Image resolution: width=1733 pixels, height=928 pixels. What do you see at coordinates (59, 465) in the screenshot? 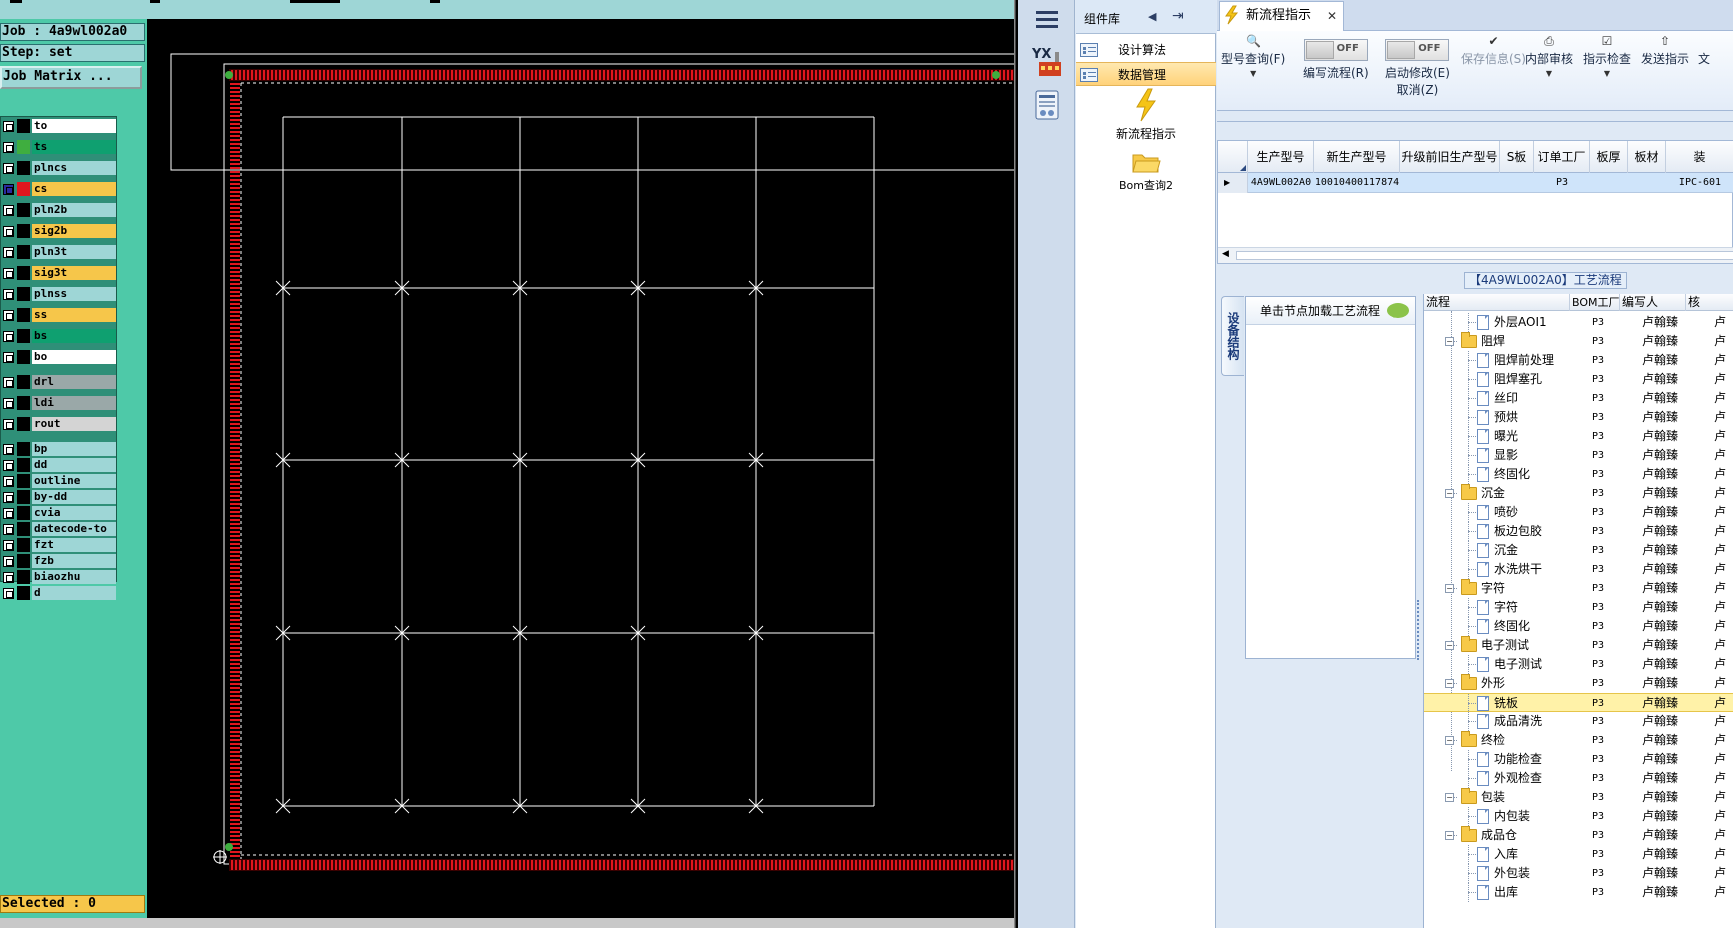
I see `layer-row: dd` at bounding box center [59, 465].